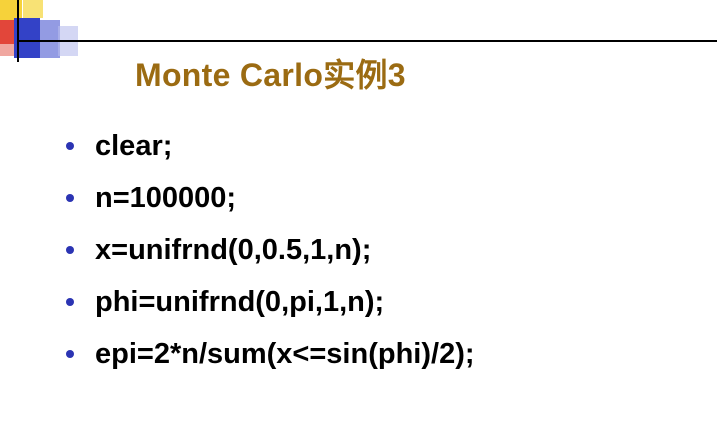  Describe the element at coordinates (268, 150) in the screenshot. I see `bullet-item: clear;` at that location.